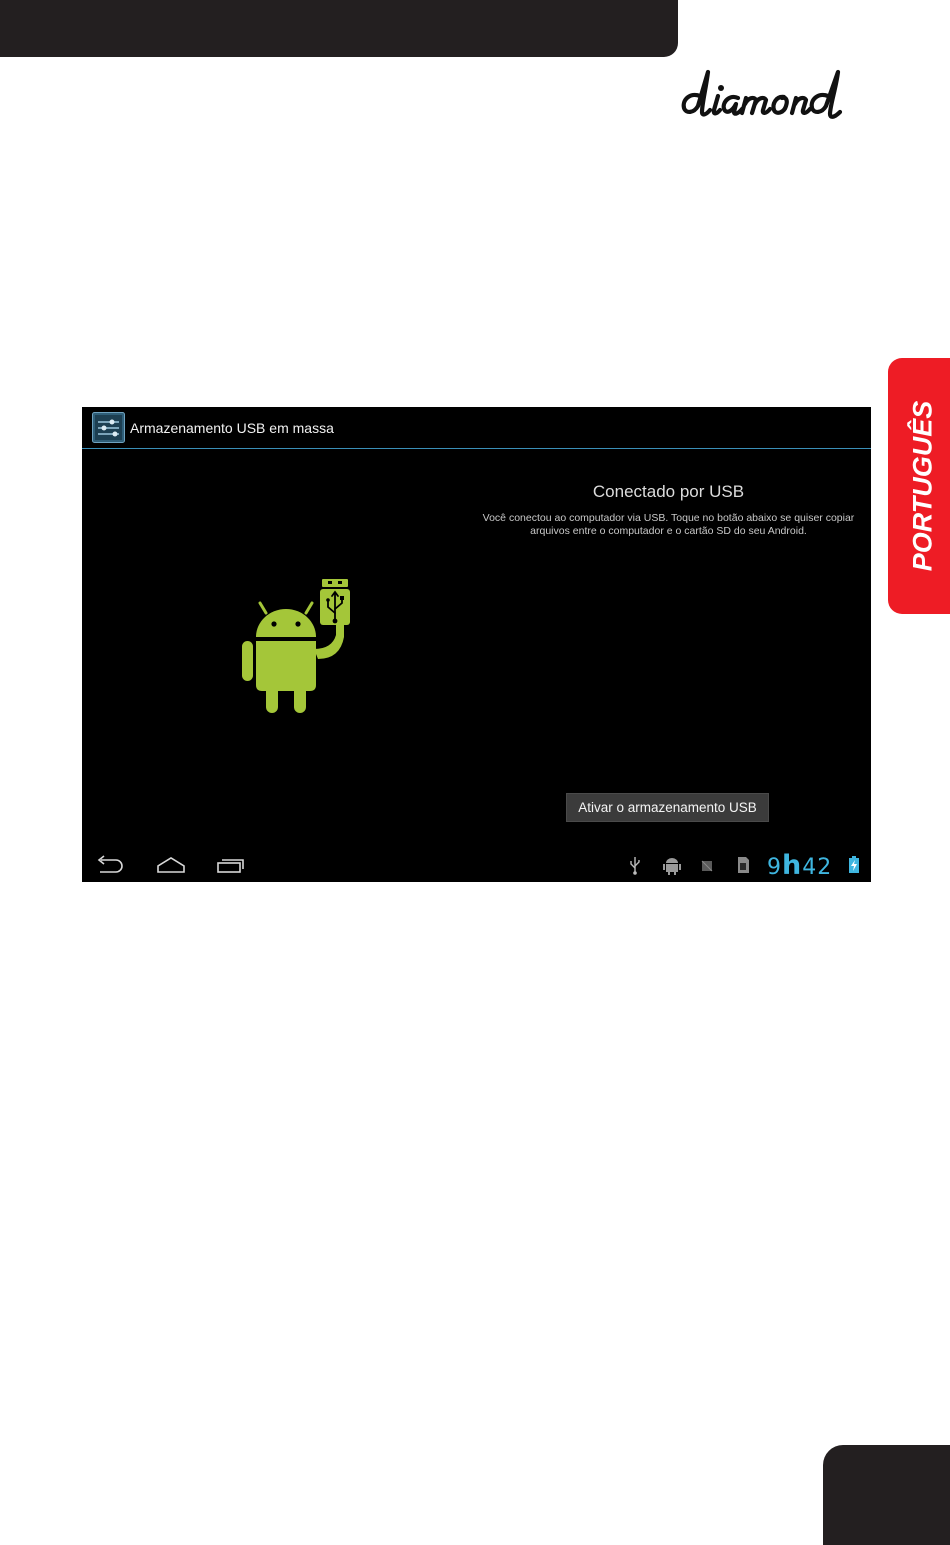 This screenshot has height=1545, width=950. What do you see at coordinates (667, 807) in the screenshot?
I see `enable-usb-storage-button: Ativar o armazenamento USB` at bounding box center [667, 807].